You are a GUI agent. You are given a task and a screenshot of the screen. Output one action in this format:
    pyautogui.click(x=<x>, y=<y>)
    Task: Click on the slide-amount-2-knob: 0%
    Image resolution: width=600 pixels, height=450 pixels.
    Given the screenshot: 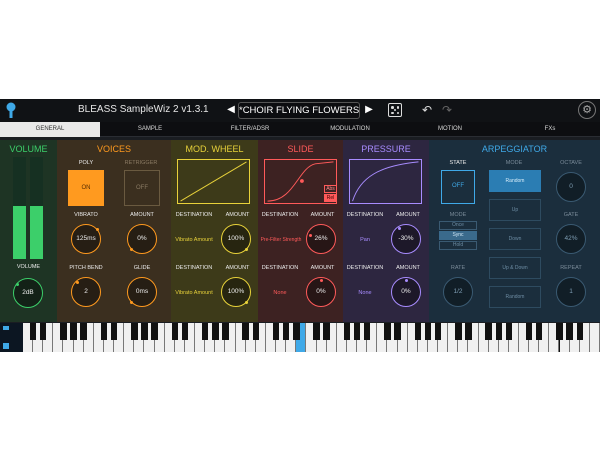 What is the action you would take?
    pyautogui.click(x=321, y=292)
    